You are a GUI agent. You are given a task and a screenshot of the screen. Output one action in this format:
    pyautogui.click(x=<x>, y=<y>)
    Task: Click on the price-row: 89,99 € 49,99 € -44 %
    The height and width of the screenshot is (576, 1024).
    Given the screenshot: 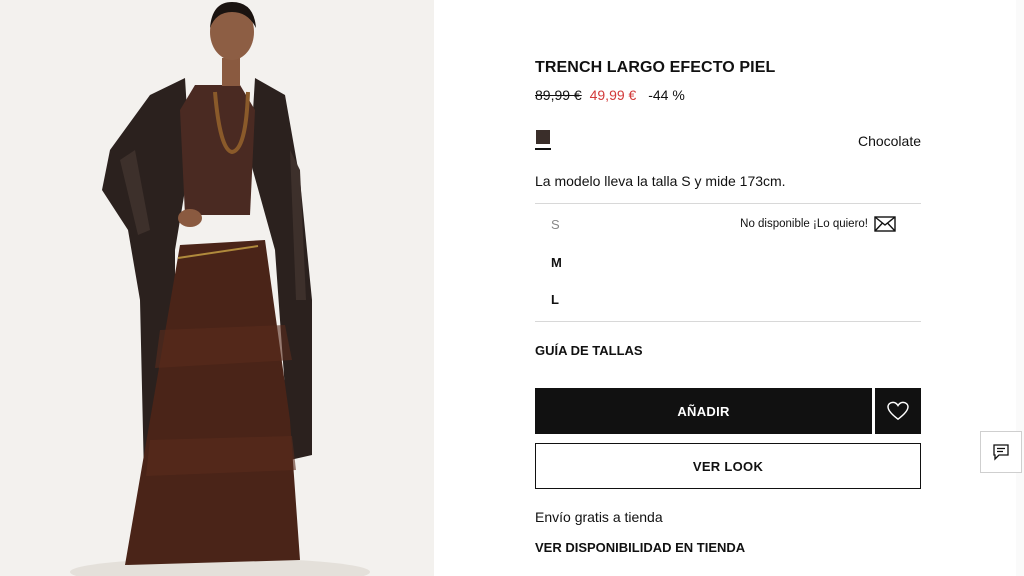 What is the action you would take?
    pyautogui.click(x=610, y=95)
    